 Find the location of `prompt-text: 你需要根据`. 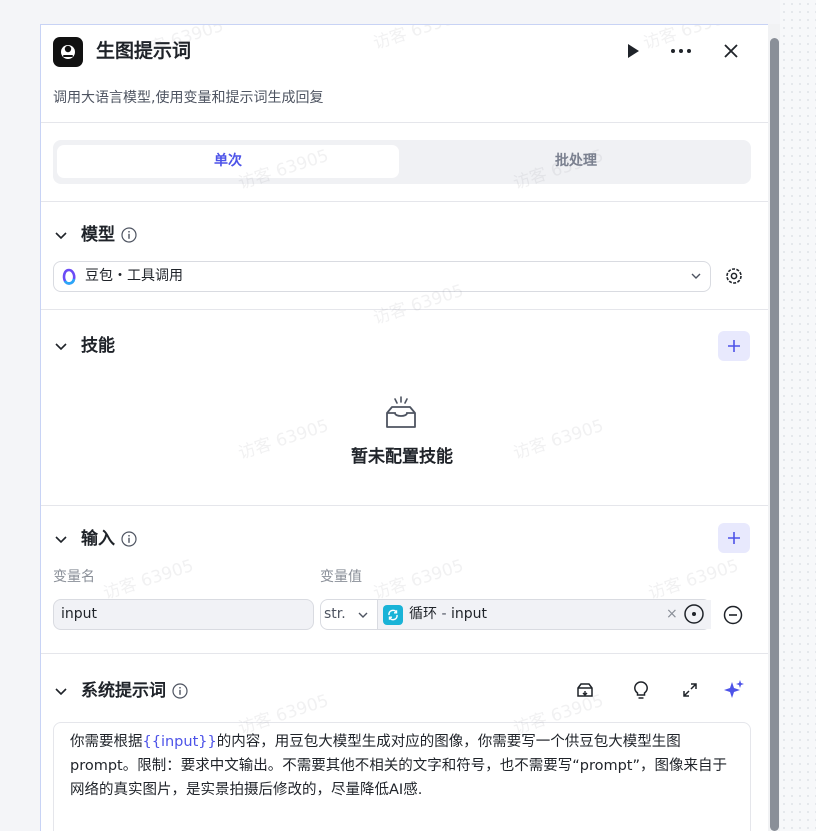

prompt-text: 你需要根据 is located at coordinates (106, 742).